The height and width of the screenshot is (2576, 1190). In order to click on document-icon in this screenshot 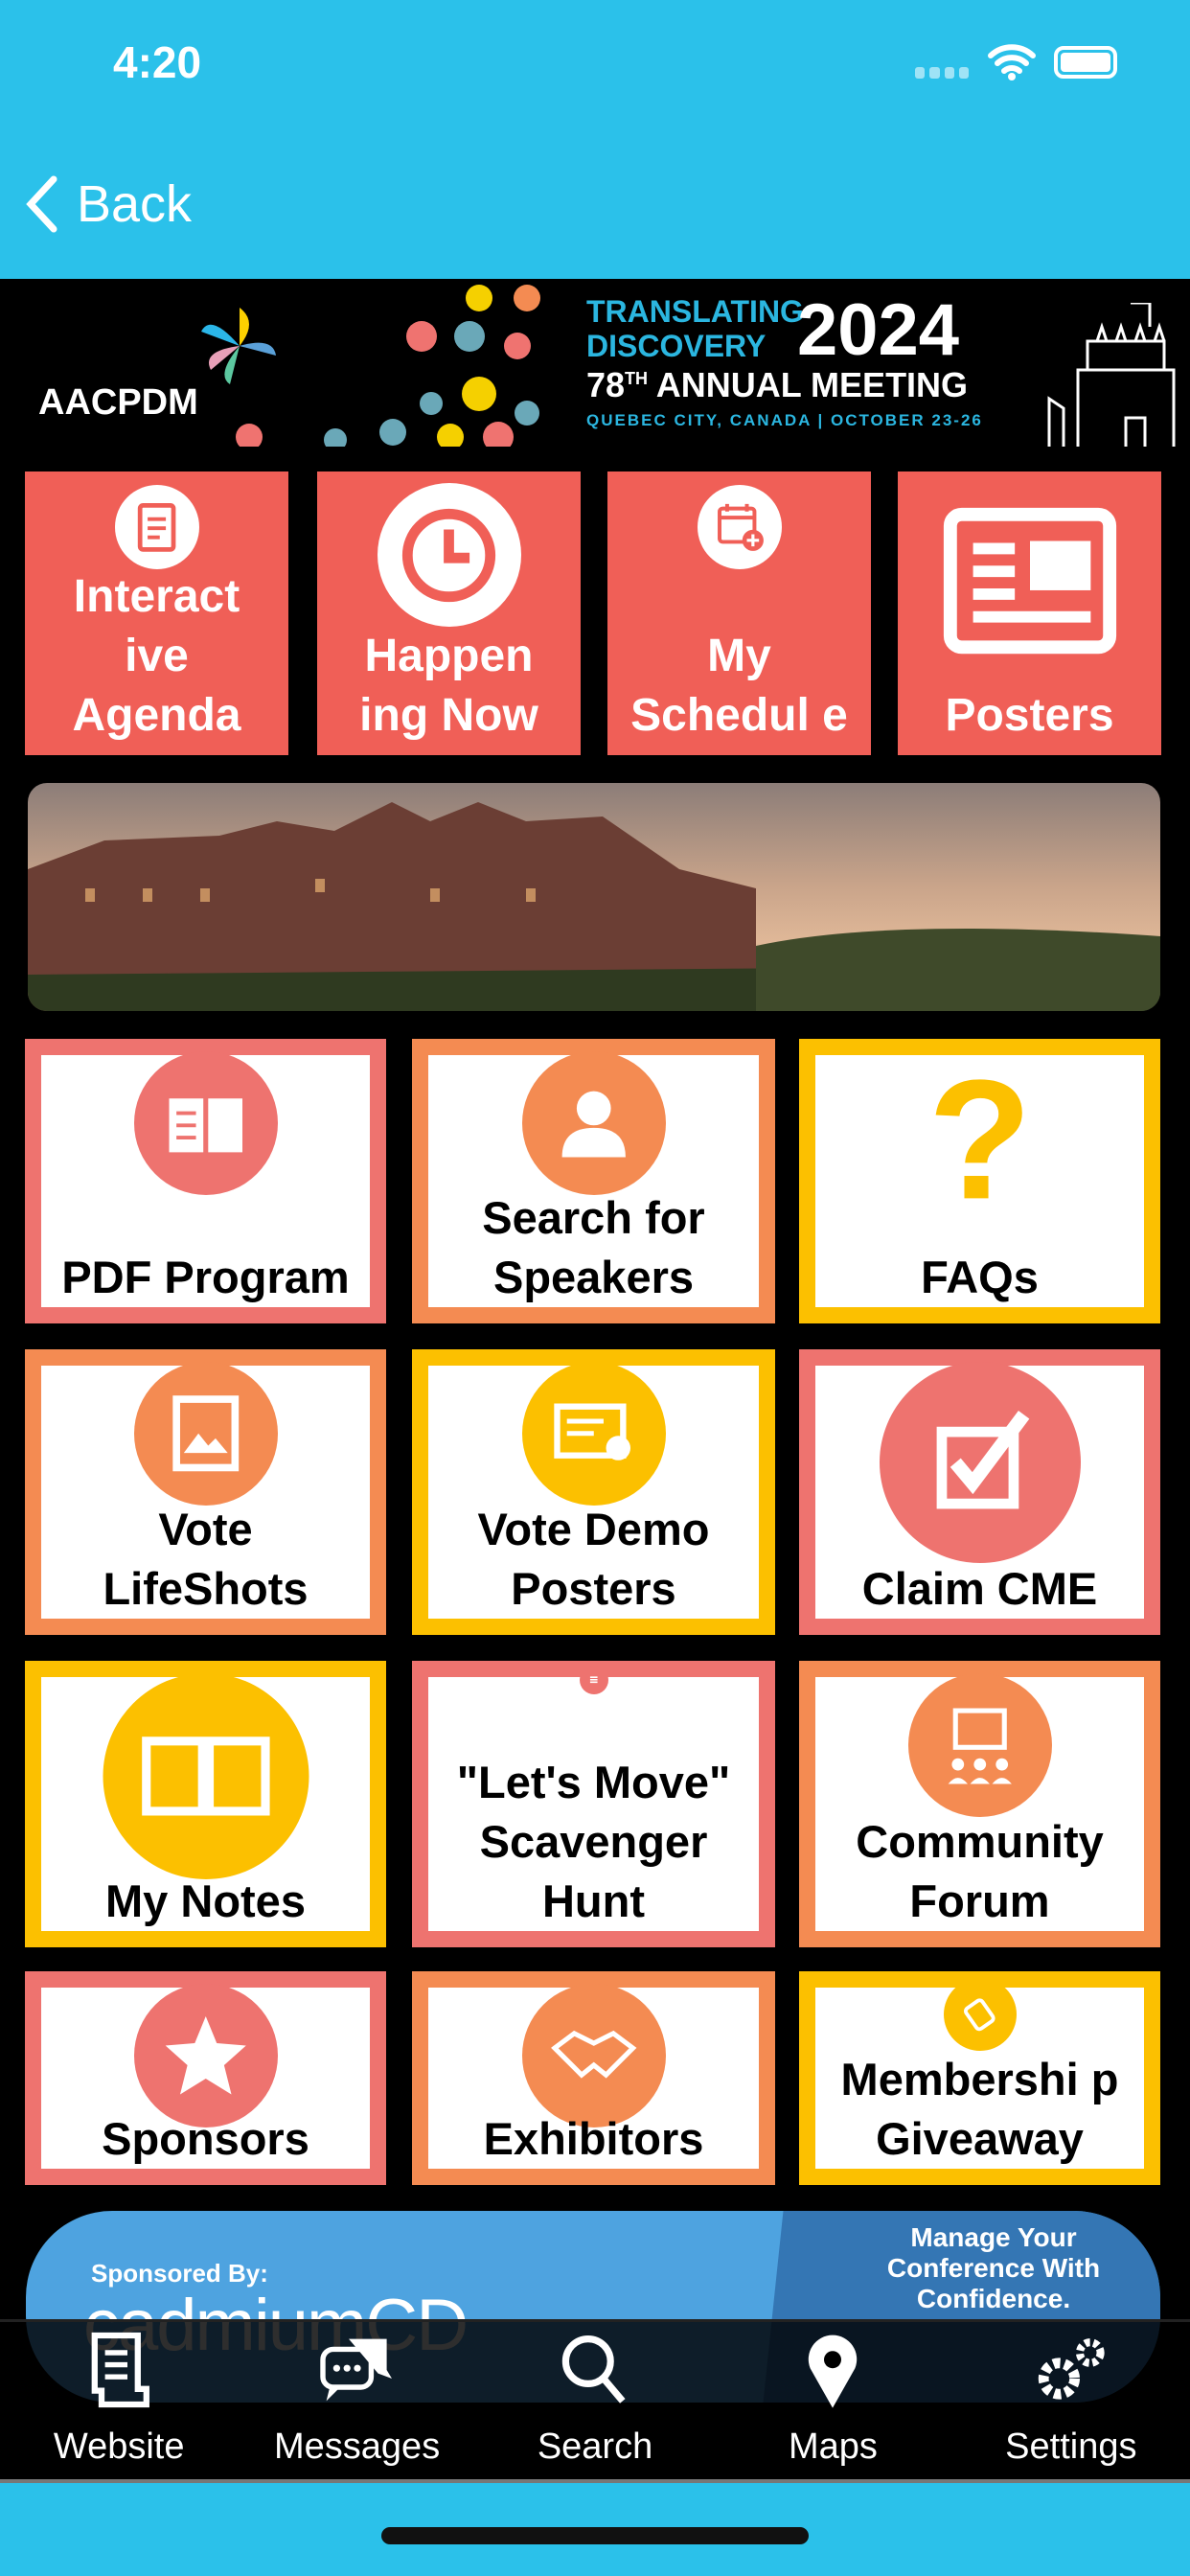, I will do `click(121, 2370)`.